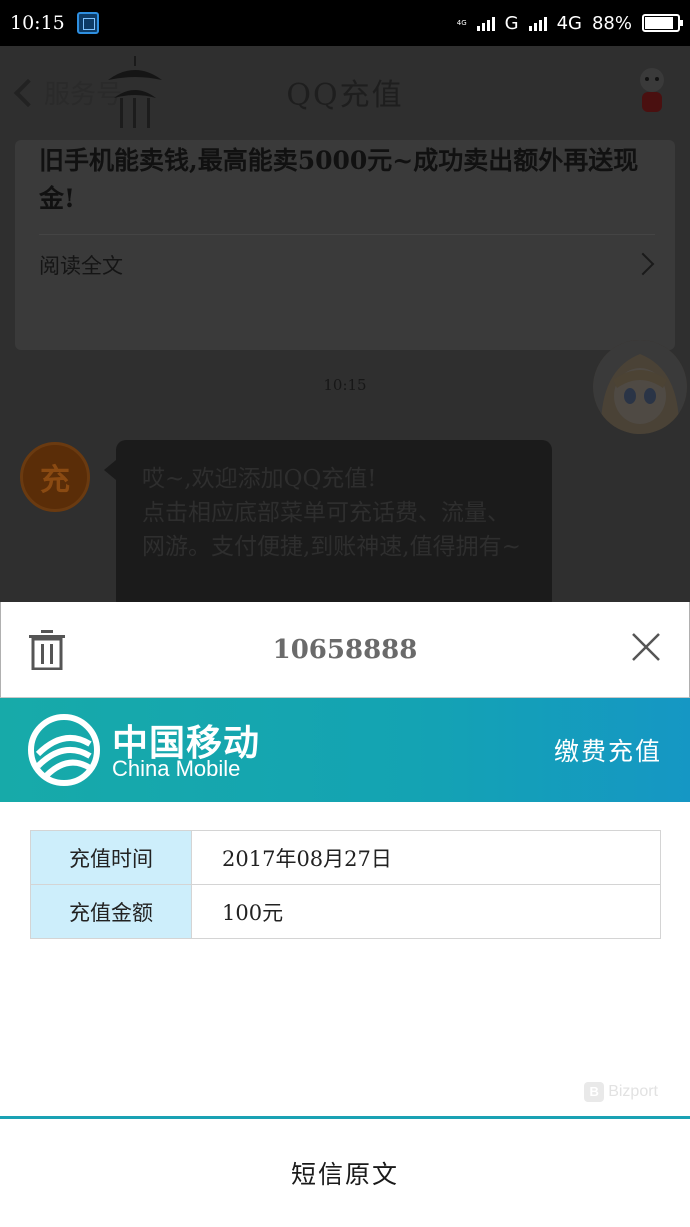  I want to click on battery-percent: 88%, so click(611, 23).